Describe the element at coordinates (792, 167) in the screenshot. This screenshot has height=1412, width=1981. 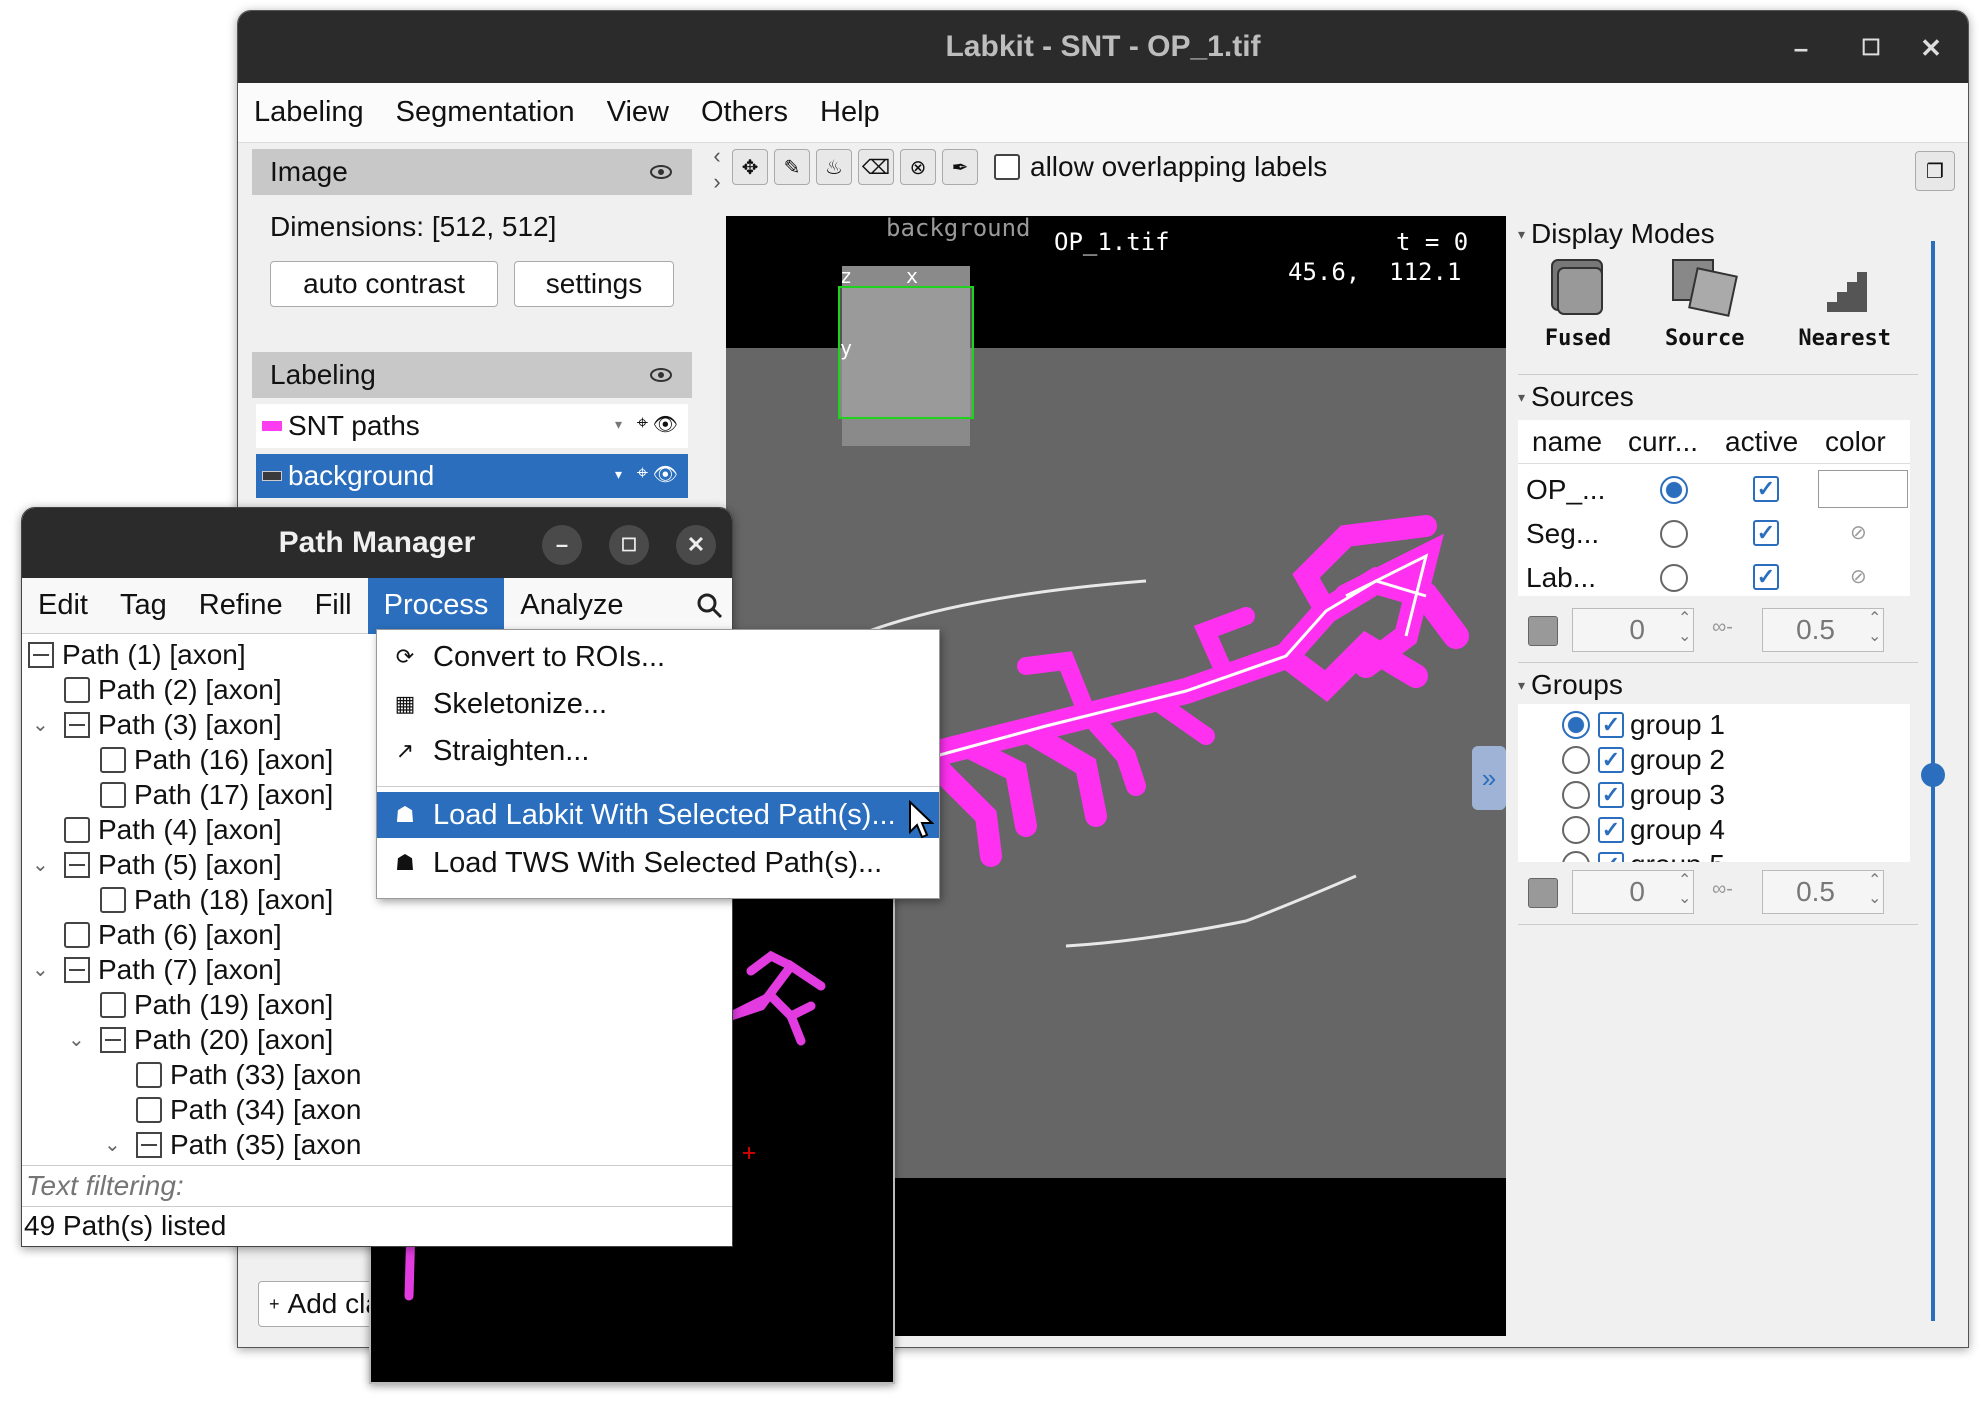
I see `pencil-tool-icon: ✎` at that location.